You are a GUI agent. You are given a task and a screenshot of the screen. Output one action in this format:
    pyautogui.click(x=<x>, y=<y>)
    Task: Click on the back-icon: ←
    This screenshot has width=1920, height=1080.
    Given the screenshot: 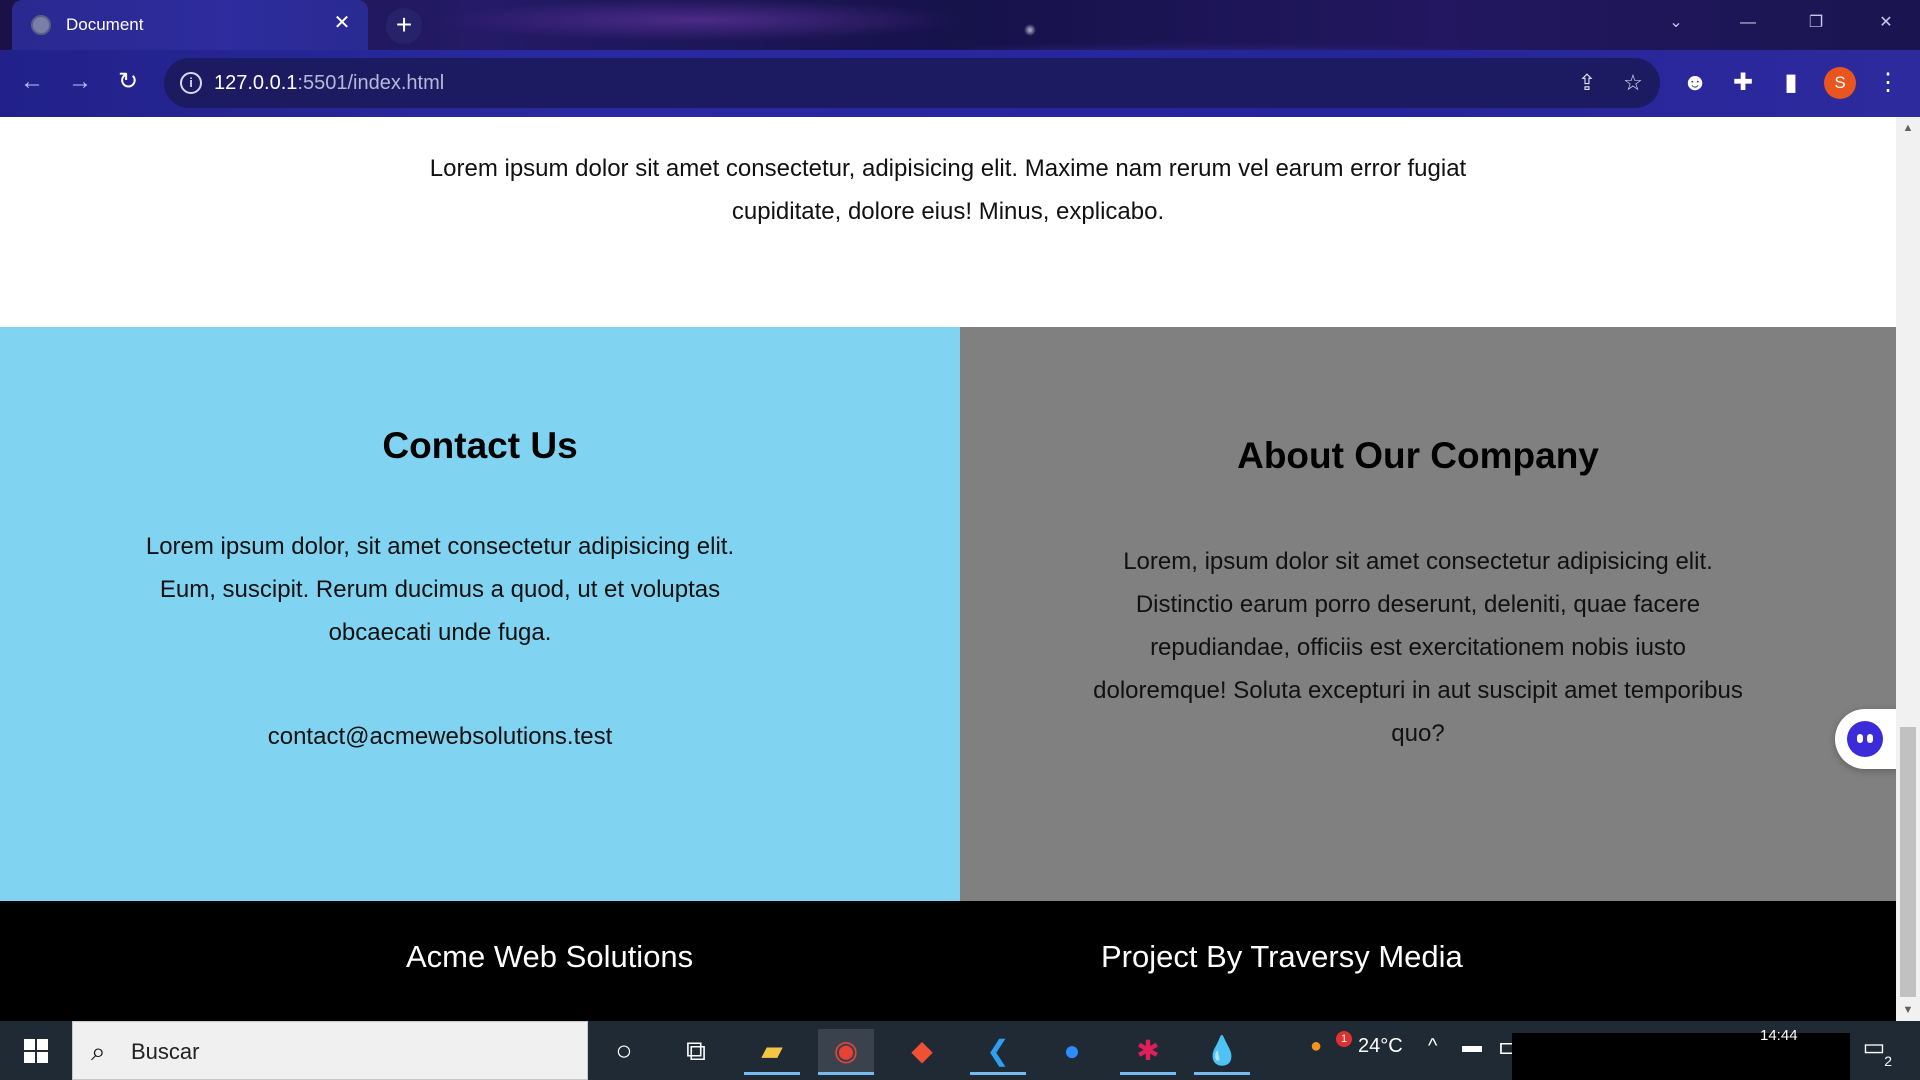 What is the action you would take?
    pyautogui.click(x=32, y=82)
    